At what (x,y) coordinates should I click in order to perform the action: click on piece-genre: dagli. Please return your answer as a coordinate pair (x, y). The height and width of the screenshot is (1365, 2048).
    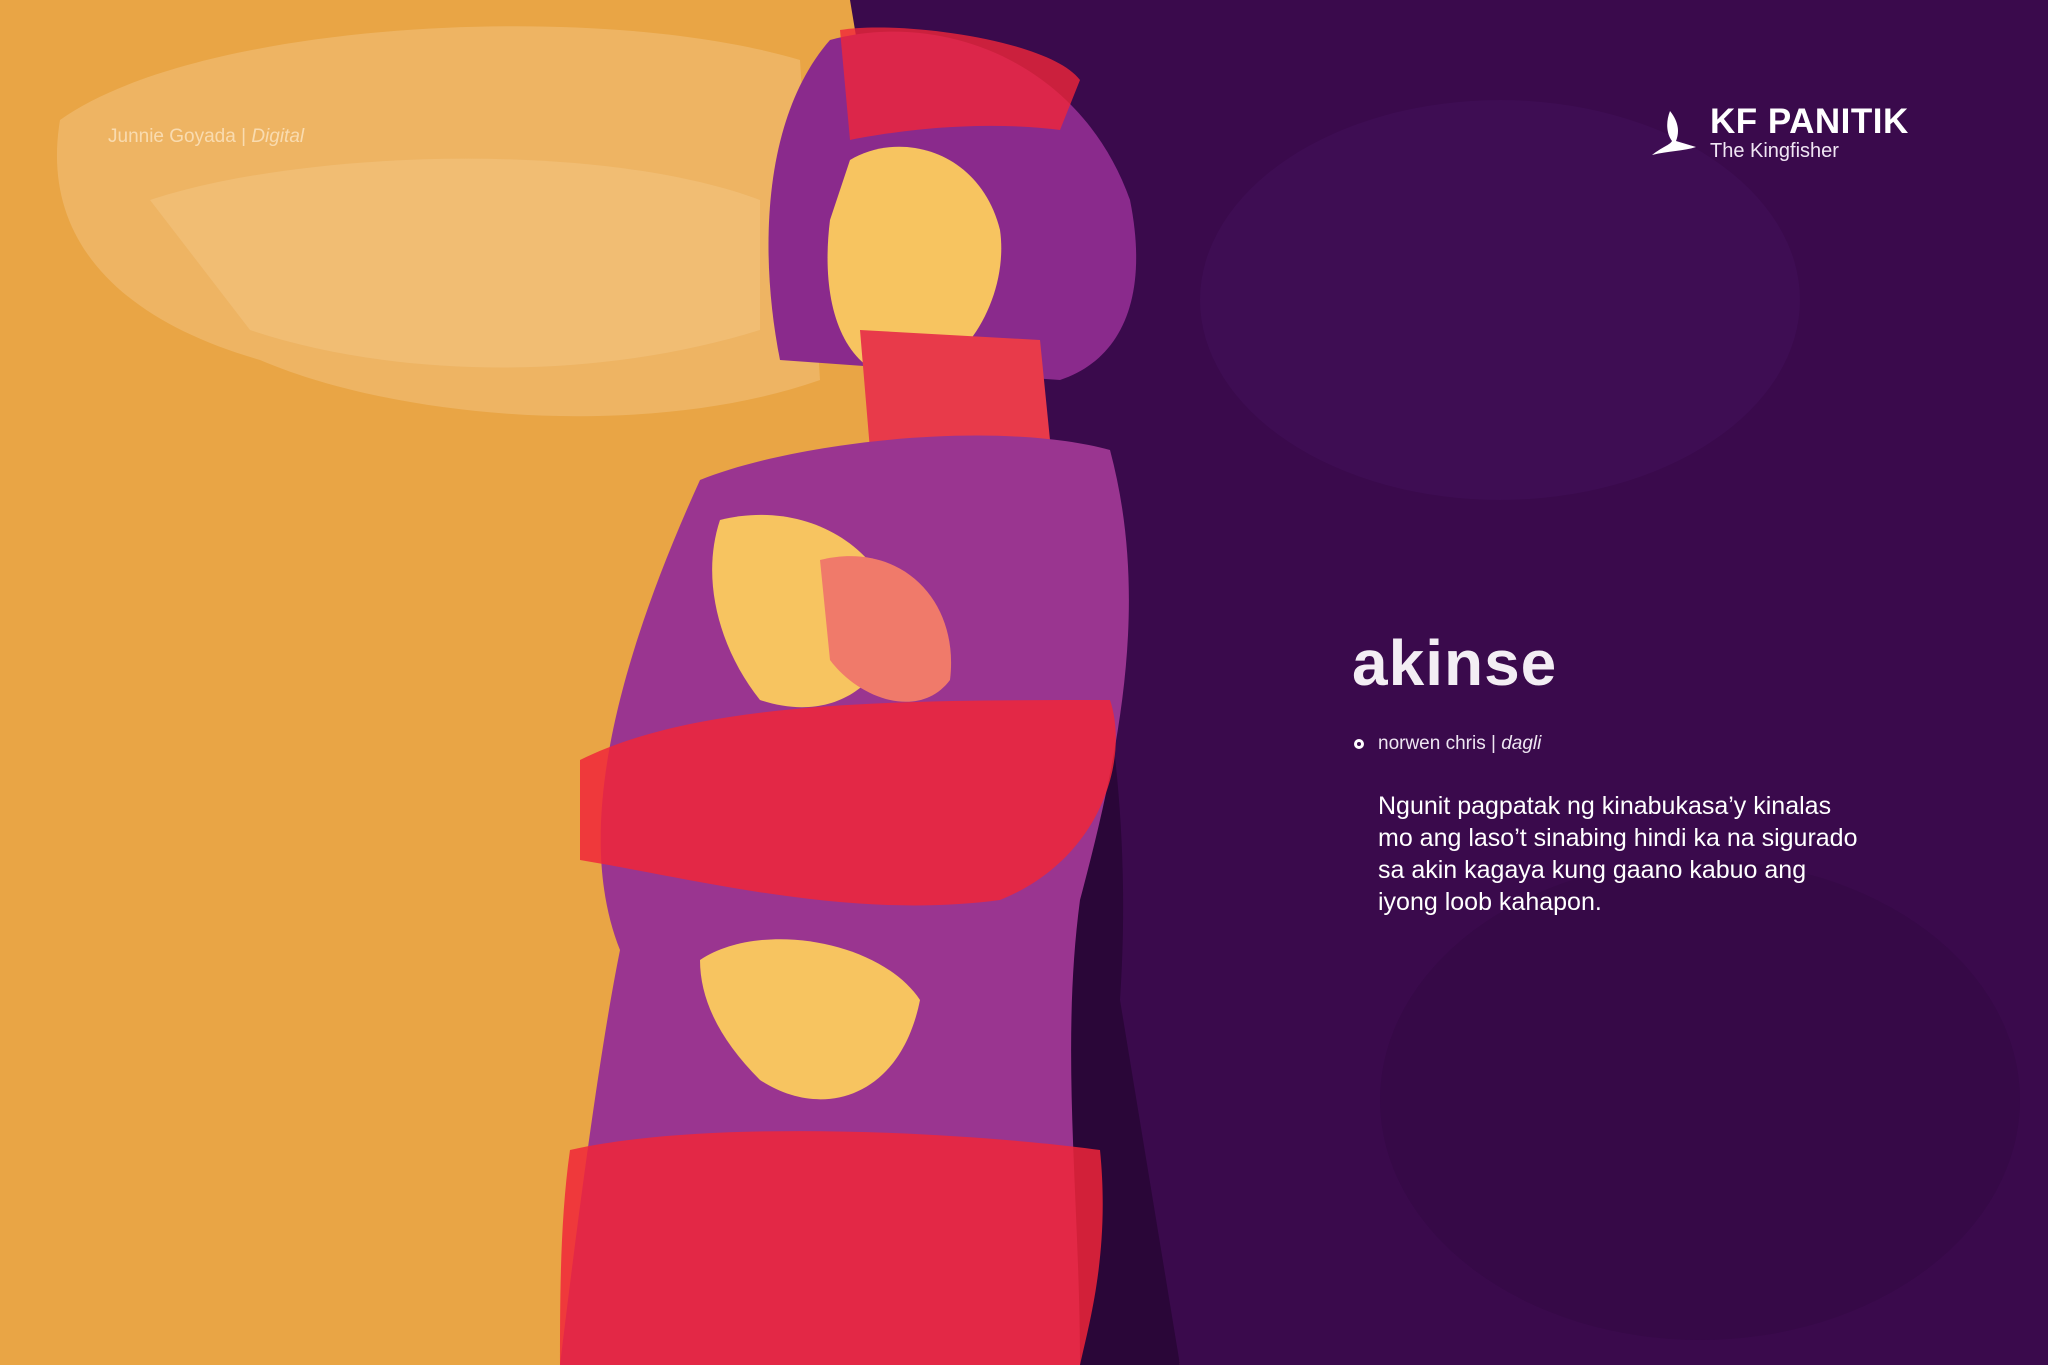
    Looking at the image, I should click on (1521, 743).